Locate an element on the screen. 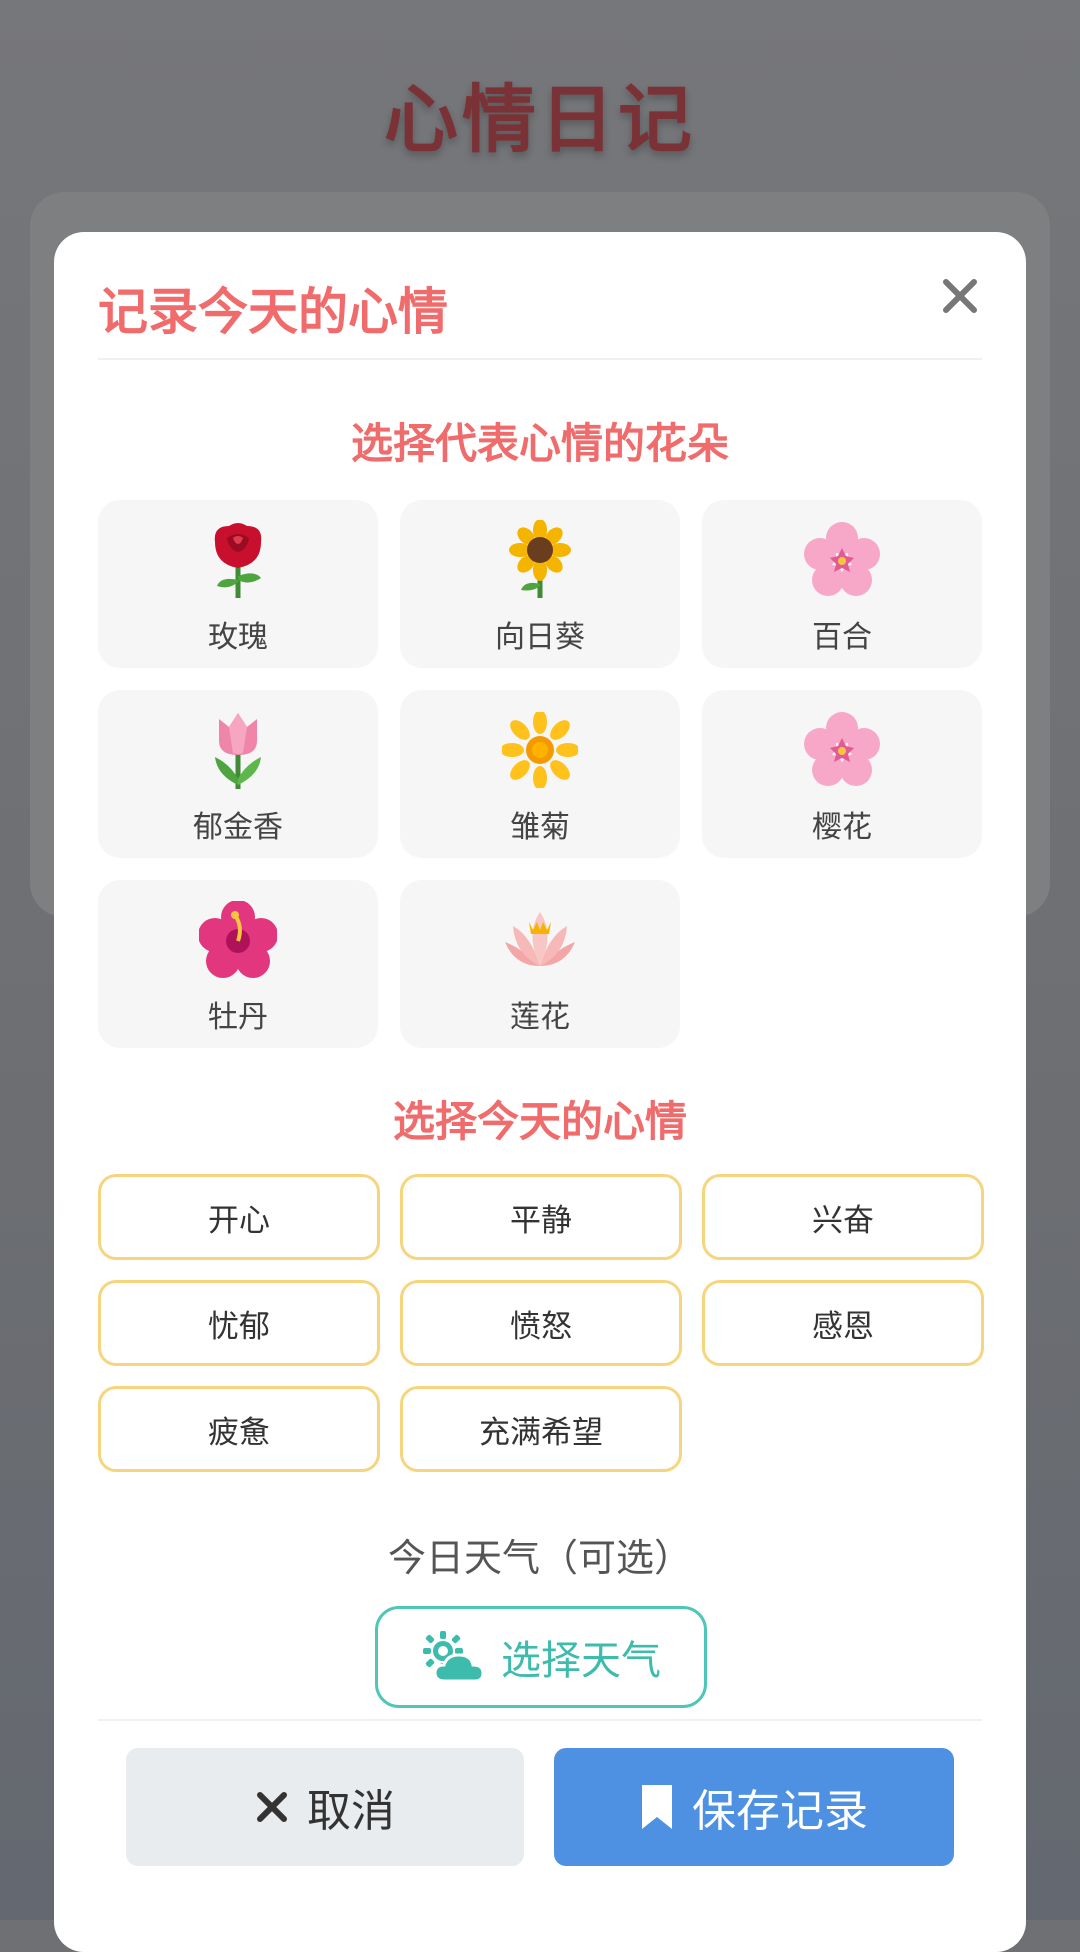 The height and width of the screenshot is (1952, 1080). close-button is located at coordinates (960, 296).